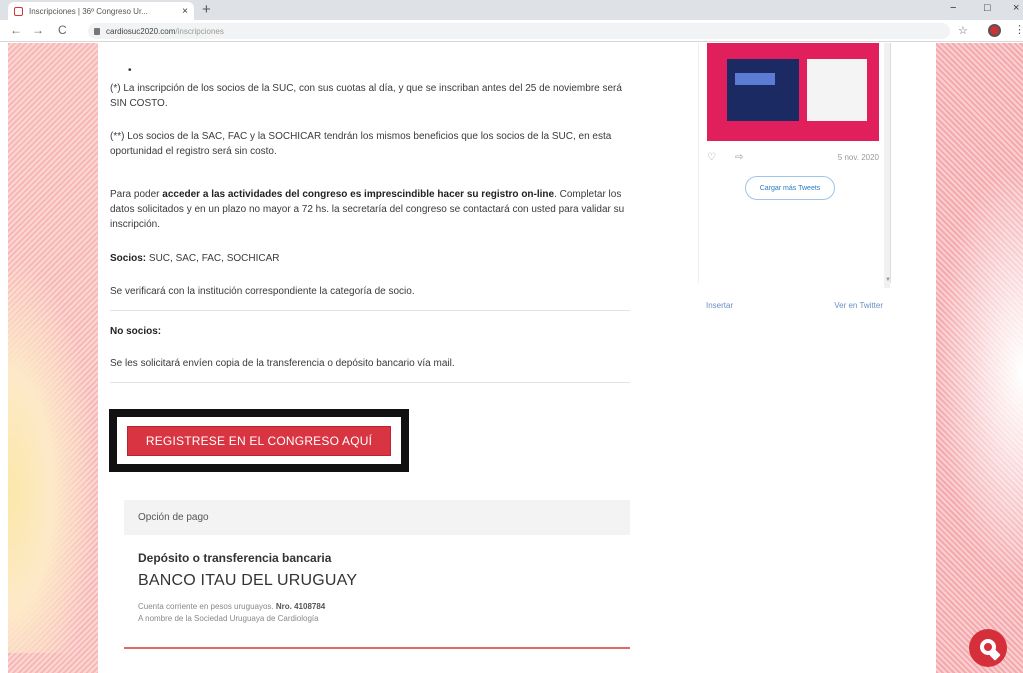 This screenshot has width=1023, height=673. Describe the element at coordinates (16, 30) in the screenshot. I see `back-icon: ←` at that location.